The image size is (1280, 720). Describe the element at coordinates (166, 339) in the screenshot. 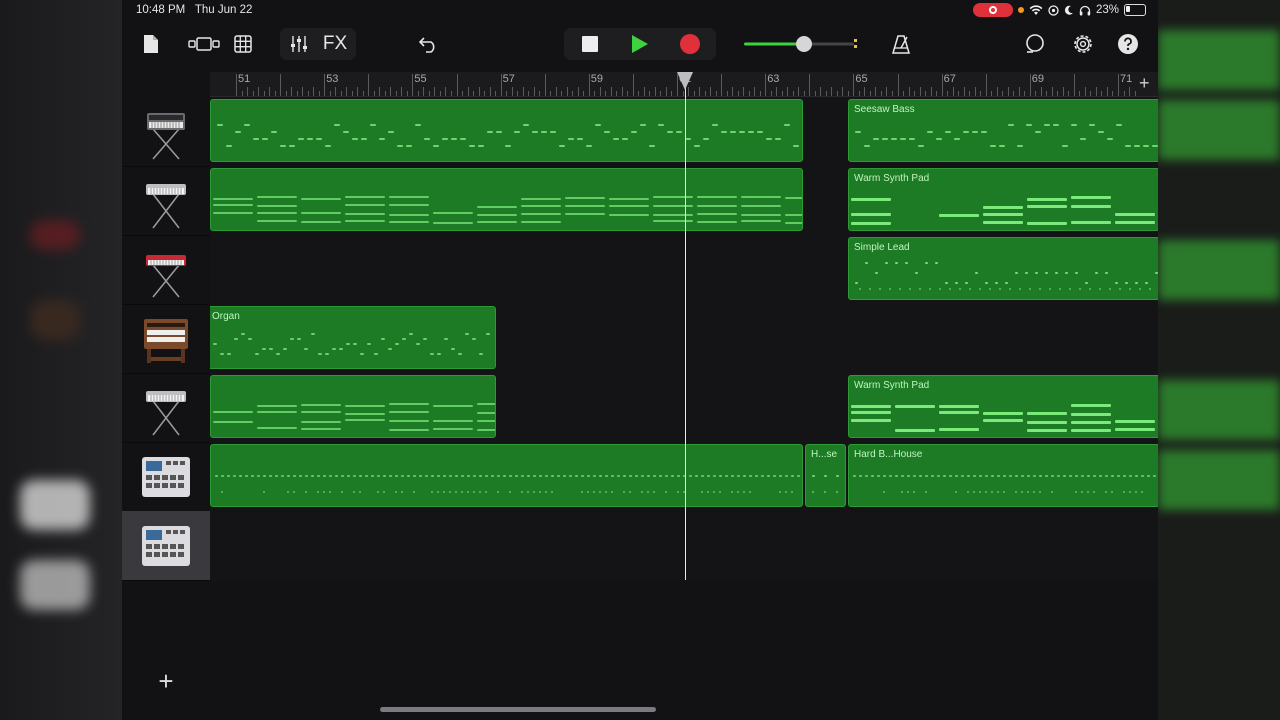

I see `track-header-organ` at that location.